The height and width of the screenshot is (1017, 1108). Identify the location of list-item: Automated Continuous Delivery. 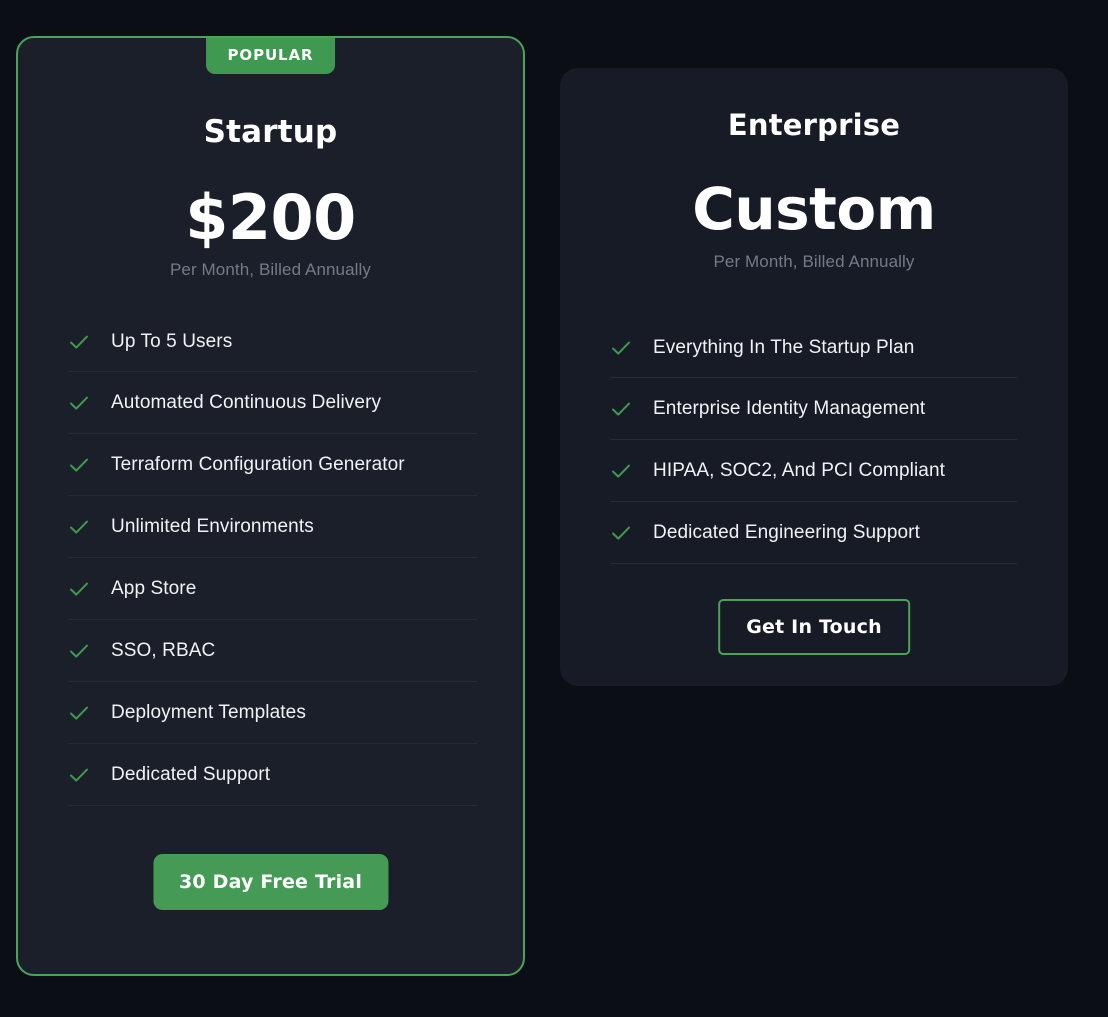
(272, 403).